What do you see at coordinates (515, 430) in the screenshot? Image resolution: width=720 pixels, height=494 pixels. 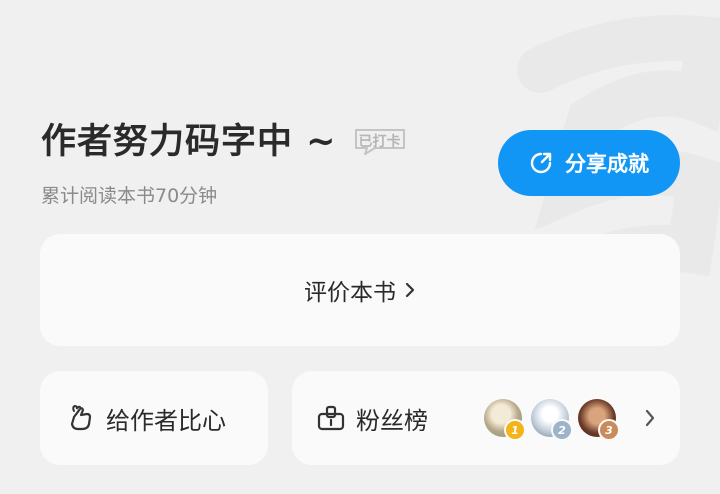 I see `rank-badge: 1` at bounding box center [515, 430].